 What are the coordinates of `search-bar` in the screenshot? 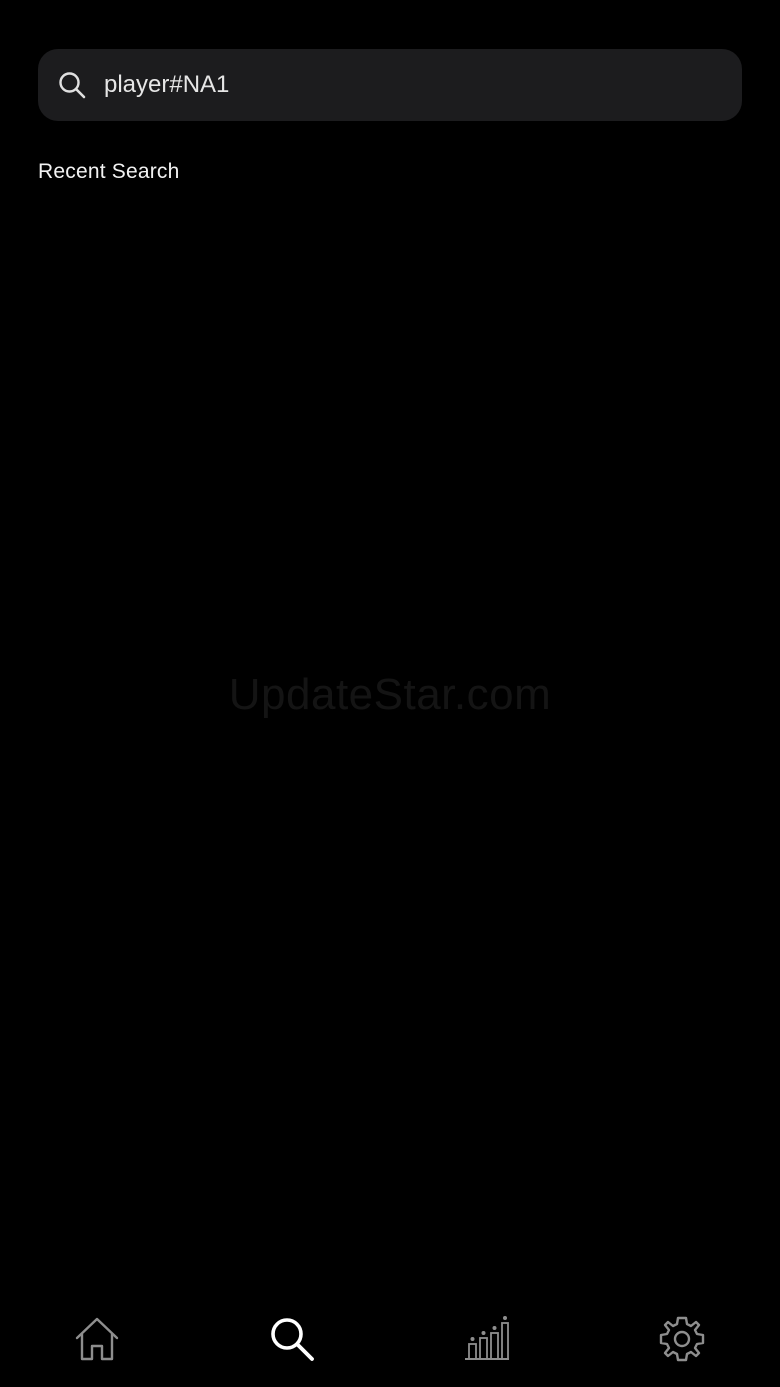 It's located at (390, 85).